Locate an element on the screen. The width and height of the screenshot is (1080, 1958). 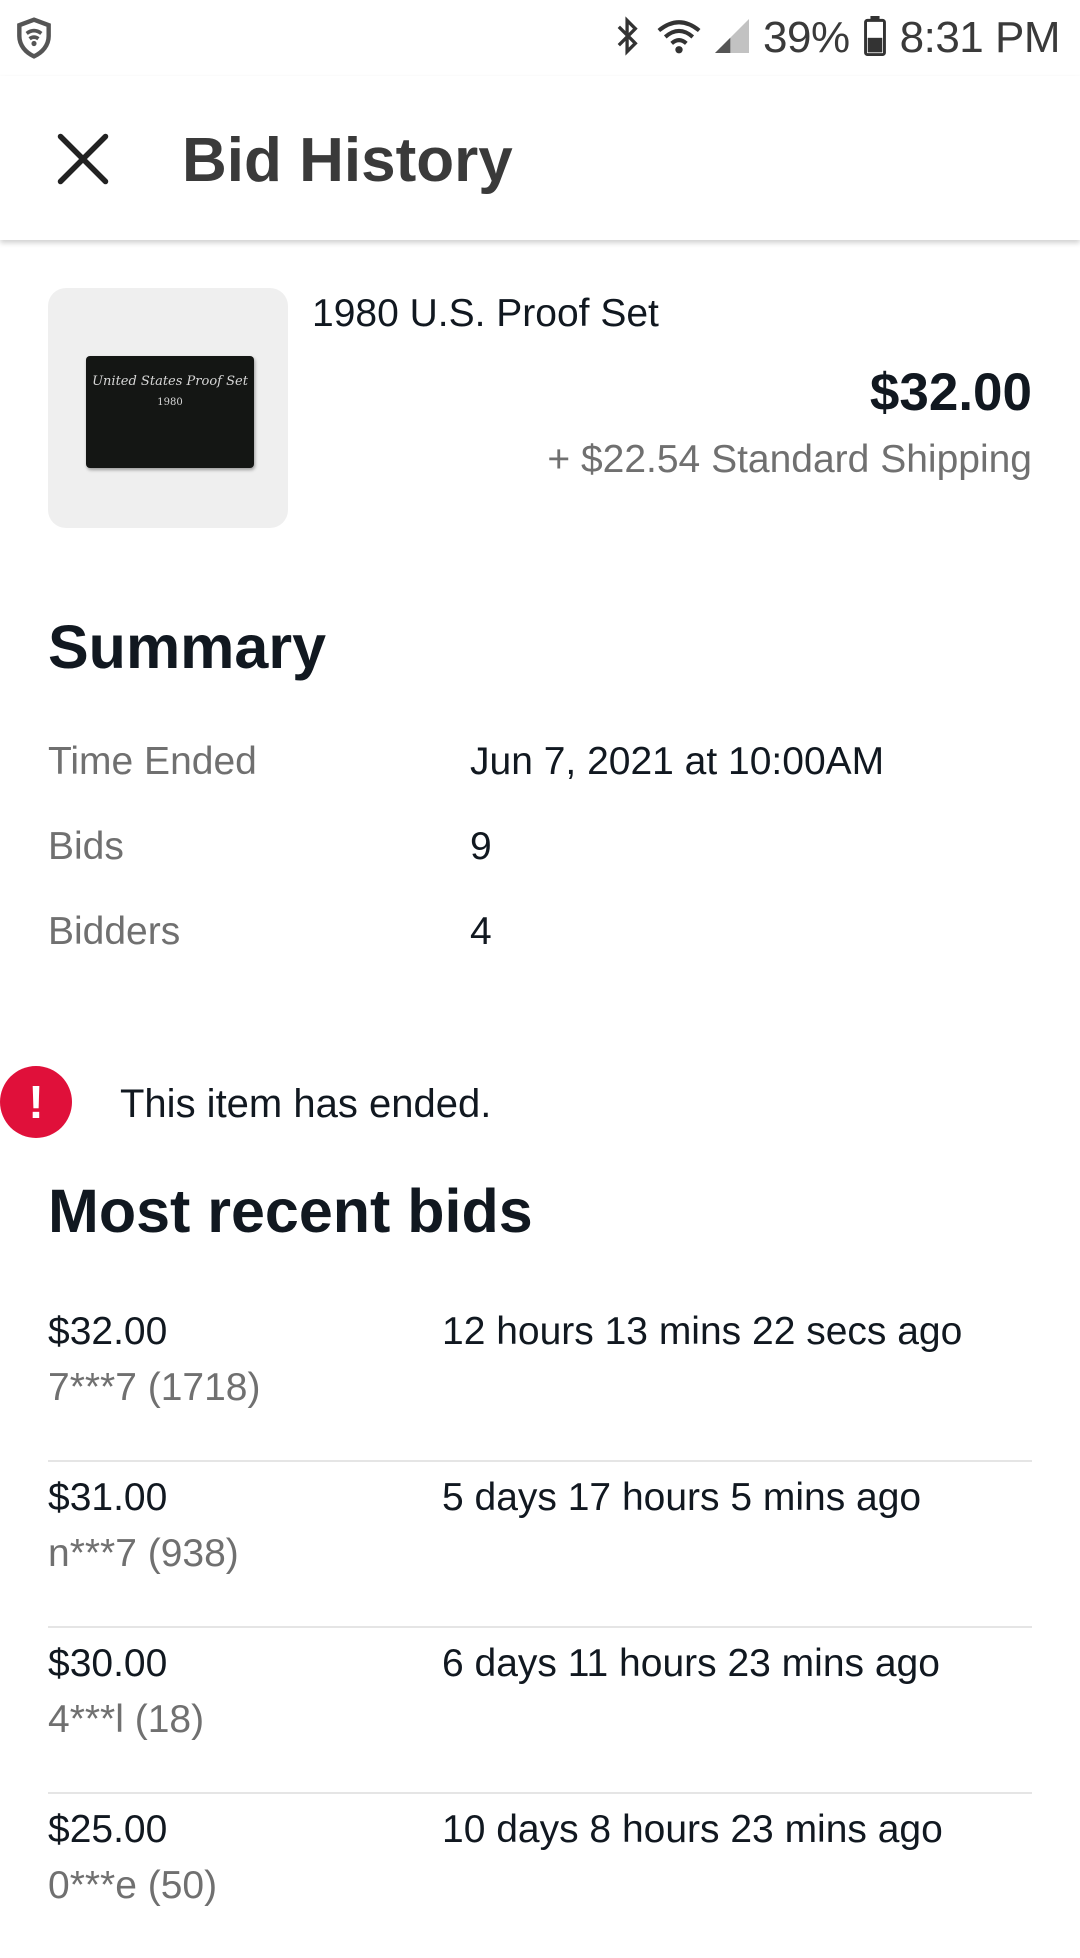
app-bar: Bid History is located at coordinates (540, 158).